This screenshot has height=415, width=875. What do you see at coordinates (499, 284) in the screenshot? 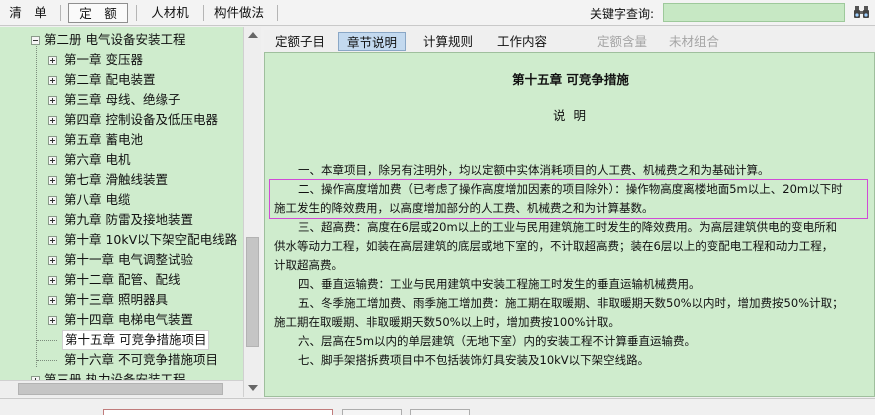
I see `notes-paragraph: 四、垂直运输费：工业与民用建筑中安装工程施工时发生的垂直运输机械费用。` at bounding box center [499, 284].